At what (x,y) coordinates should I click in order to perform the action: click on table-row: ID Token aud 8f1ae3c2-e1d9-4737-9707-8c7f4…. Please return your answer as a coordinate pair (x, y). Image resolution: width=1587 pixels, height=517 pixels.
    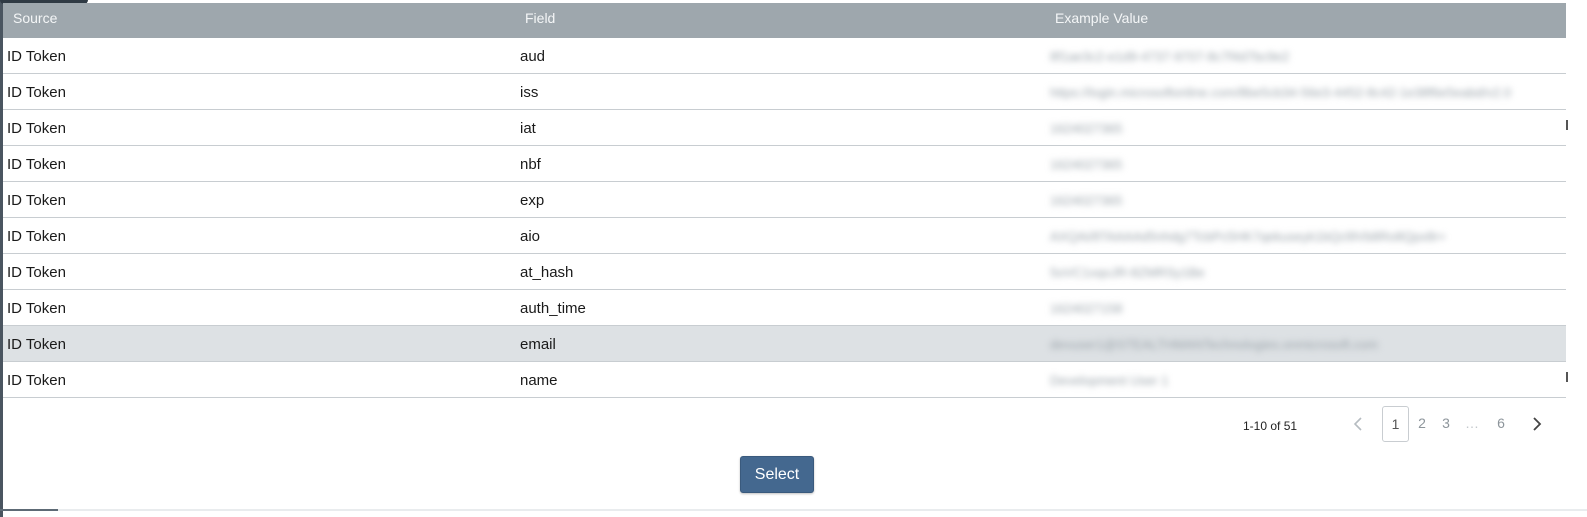
    Looking at the image, I should click on (784, 56).